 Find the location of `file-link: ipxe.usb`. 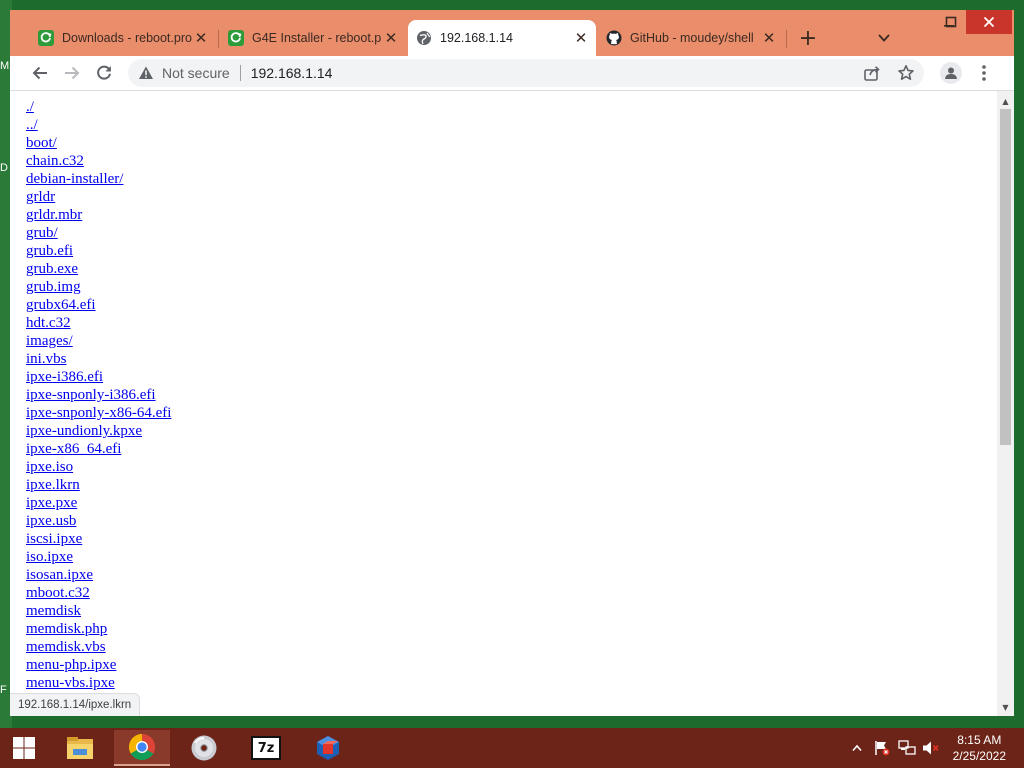

file-link: ipxe.usb is located at coordinates (51, 521).